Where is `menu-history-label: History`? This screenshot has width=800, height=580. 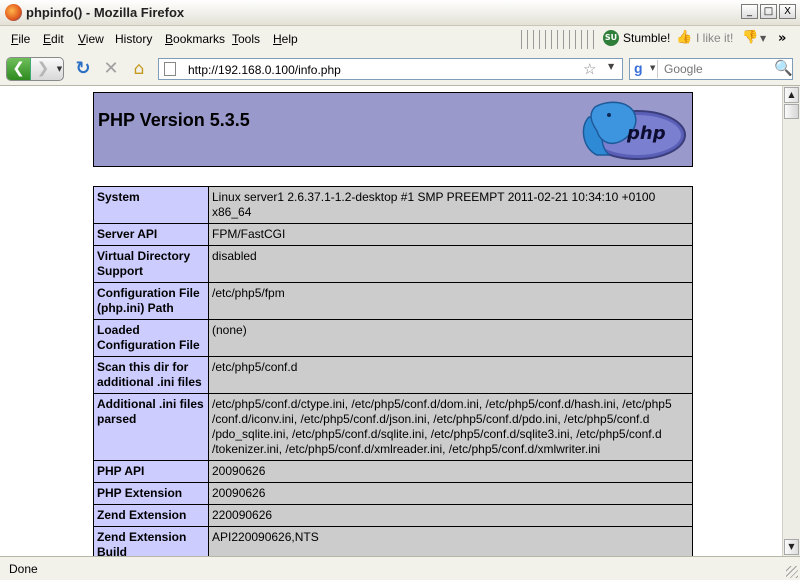 menu-history-label: History is located at coordinates (134, 39).